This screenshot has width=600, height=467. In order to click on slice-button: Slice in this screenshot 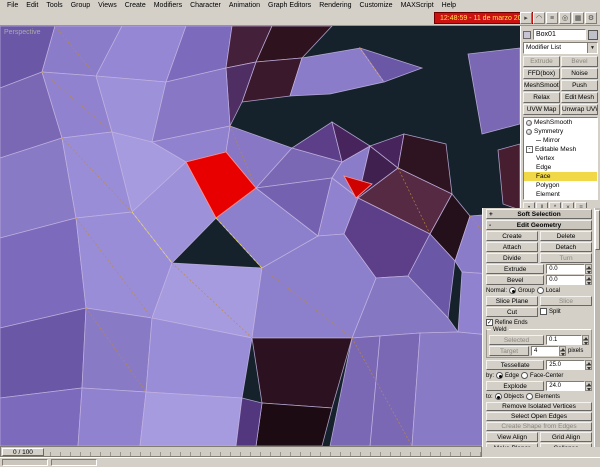, I will do `click(566, 301)`.